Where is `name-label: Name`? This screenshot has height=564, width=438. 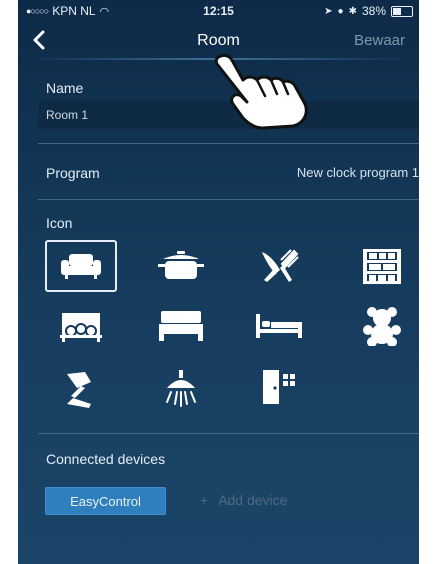
name-label: Name is located at coordinates (65, 88).